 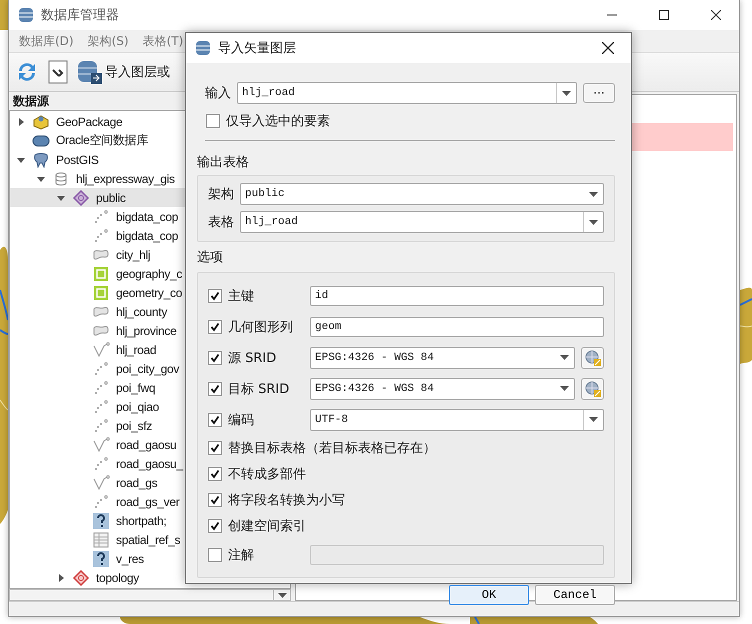 I want to click on checkbox-label: 创建空间索引, so click(x=267, y=526).